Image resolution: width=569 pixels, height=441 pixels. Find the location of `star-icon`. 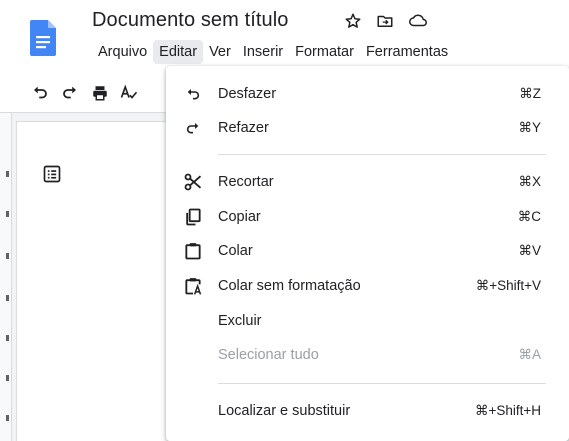

star-icon is located at coordinates (353, 21).